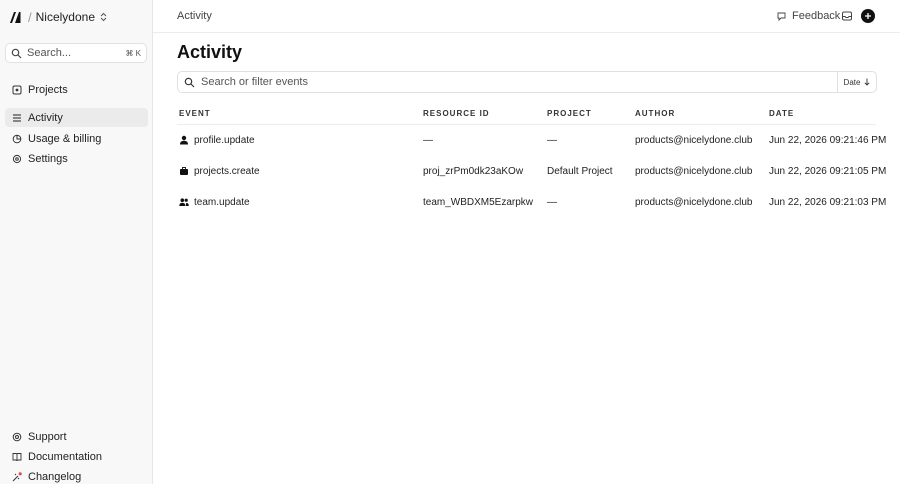 The height and width of the screenshot is (484, 900). What do you see at coordinates (195, 113) in the screenshot?
I see `column-header-event: EVENT` at bounding box center [195, 113].